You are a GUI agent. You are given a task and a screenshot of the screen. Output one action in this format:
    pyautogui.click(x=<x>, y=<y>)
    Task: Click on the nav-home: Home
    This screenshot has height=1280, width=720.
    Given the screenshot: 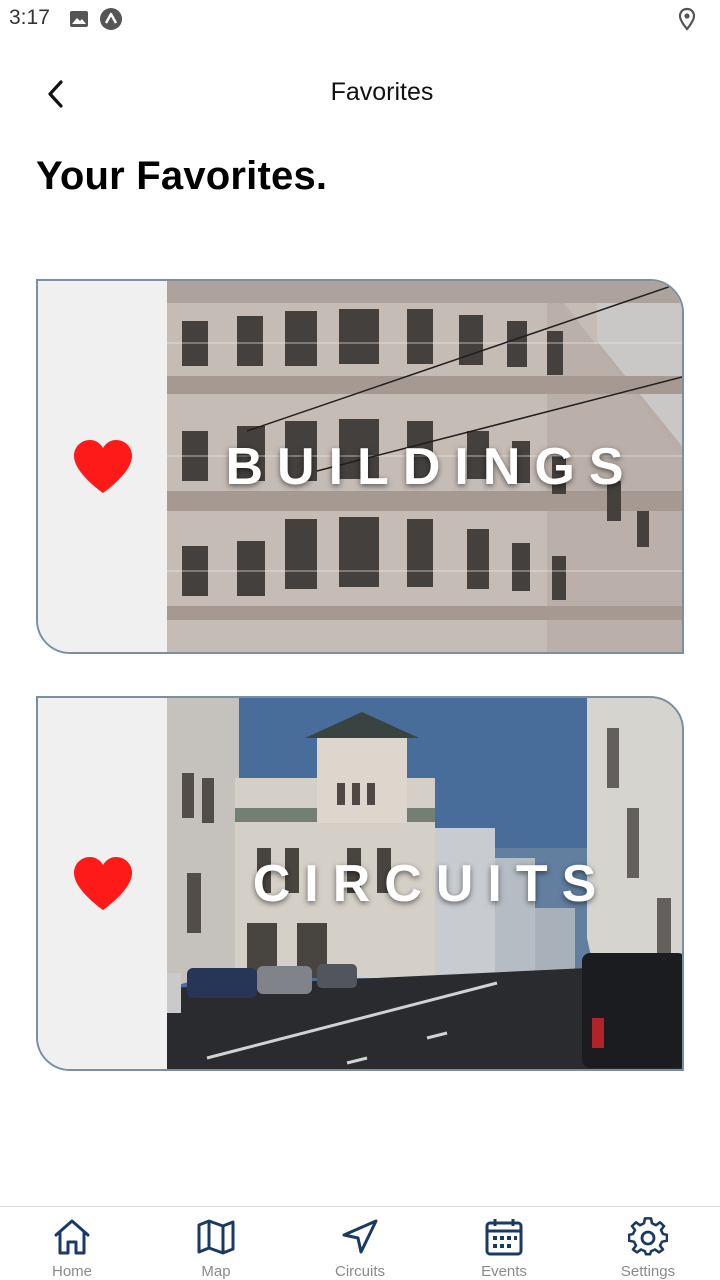 What is the action you would take?
    pyautogui.click(x=72, y=1243)
    